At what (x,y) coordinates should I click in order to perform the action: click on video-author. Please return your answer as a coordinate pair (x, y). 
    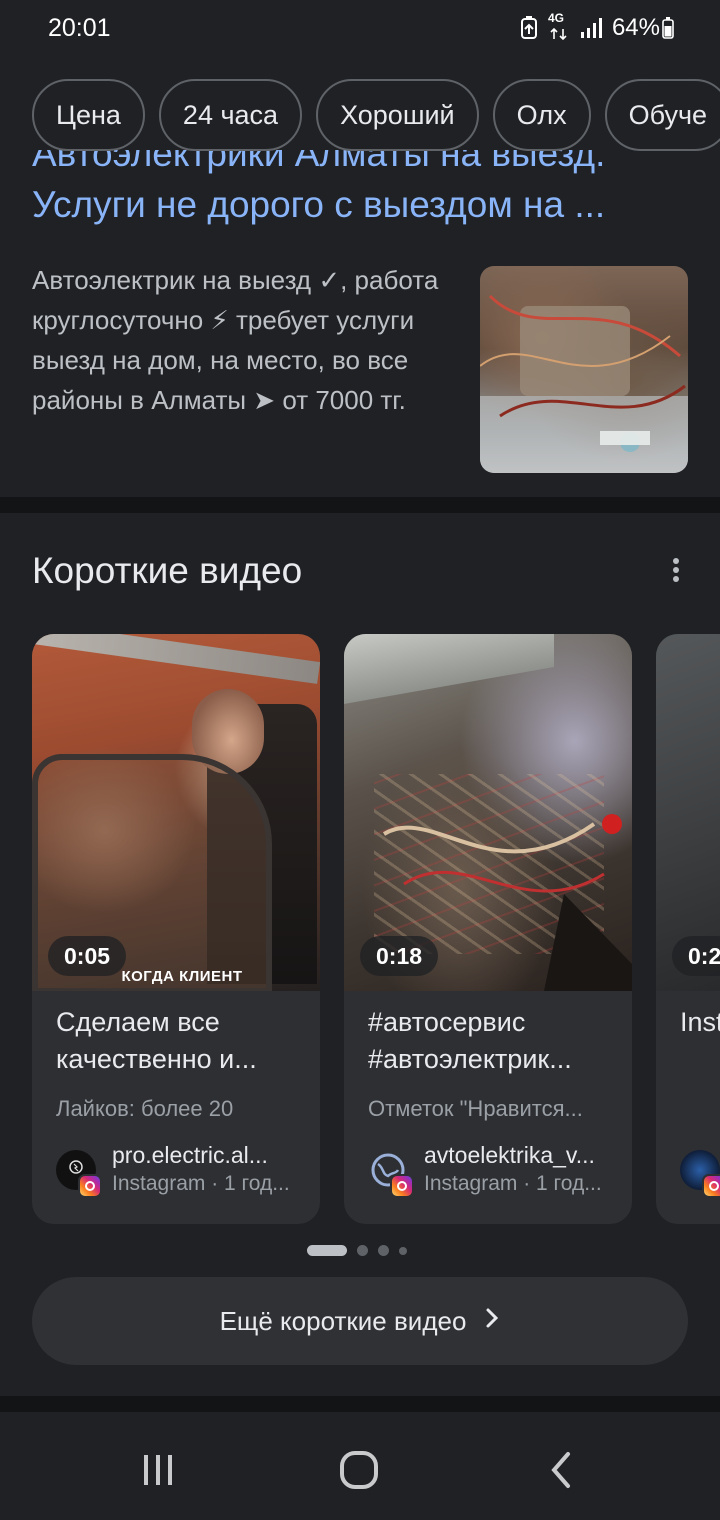
    Looking at the image, I should click on (700, 1174).